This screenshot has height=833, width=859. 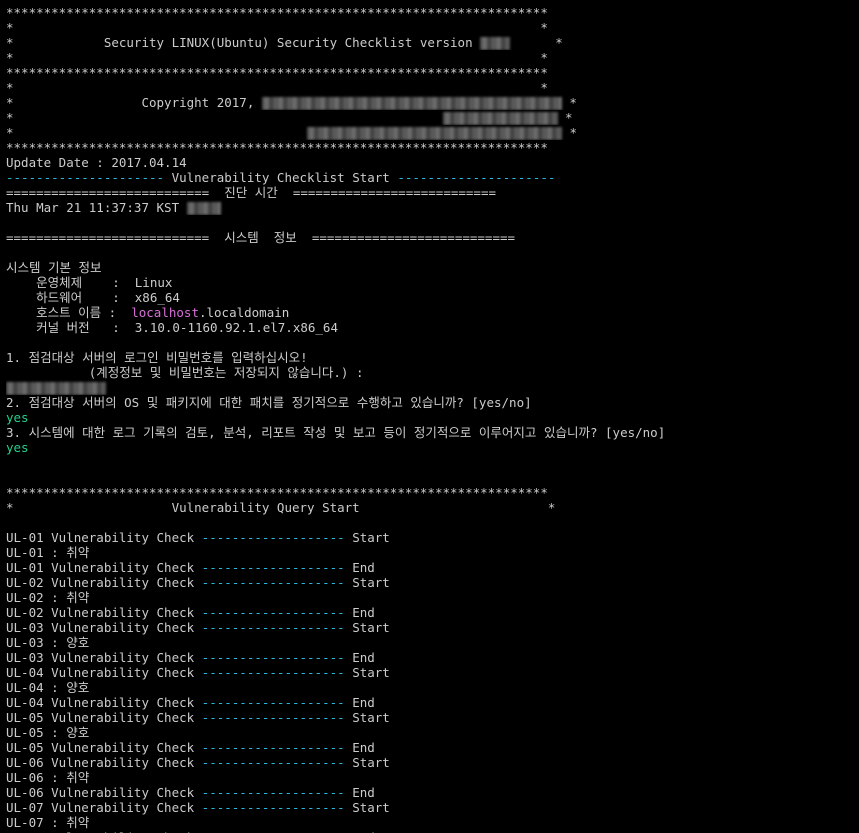 I want to click on terminal-text-segment: UL-06 Vulnerability Check, so click(x=104, y=762).